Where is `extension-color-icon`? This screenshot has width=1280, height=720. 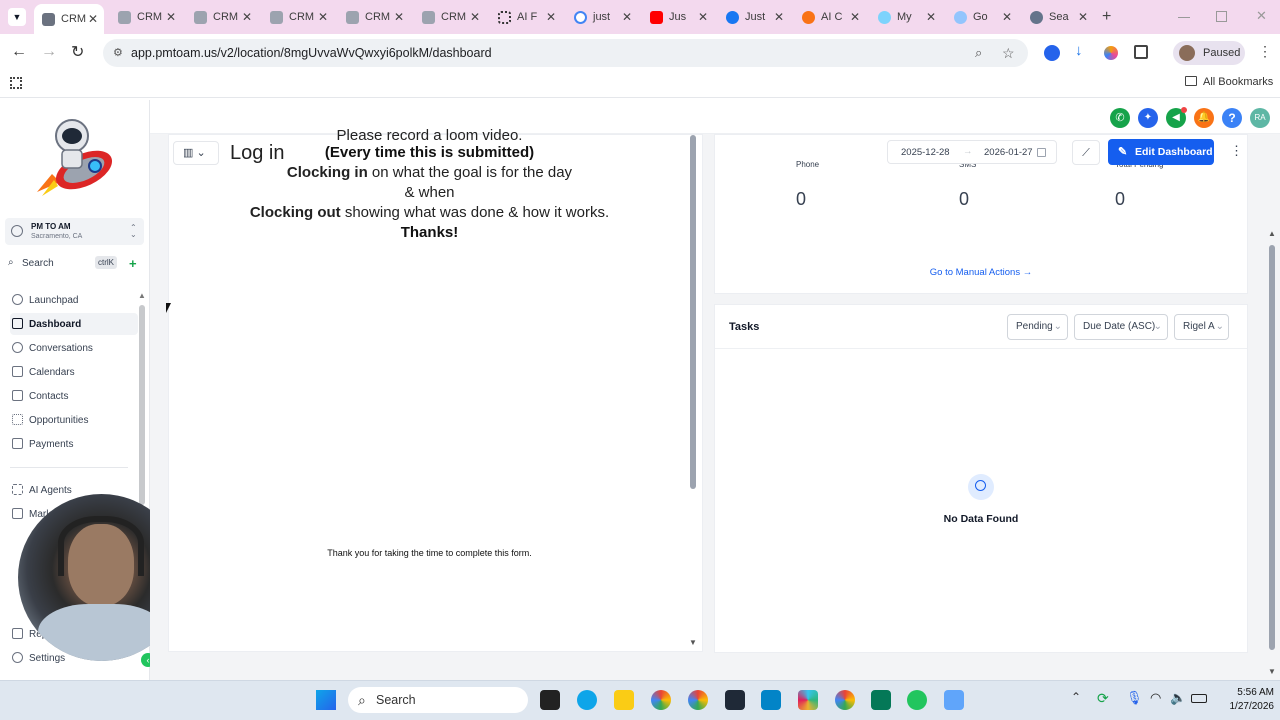 extension-color-icon is located at coordinates (1111, 53).